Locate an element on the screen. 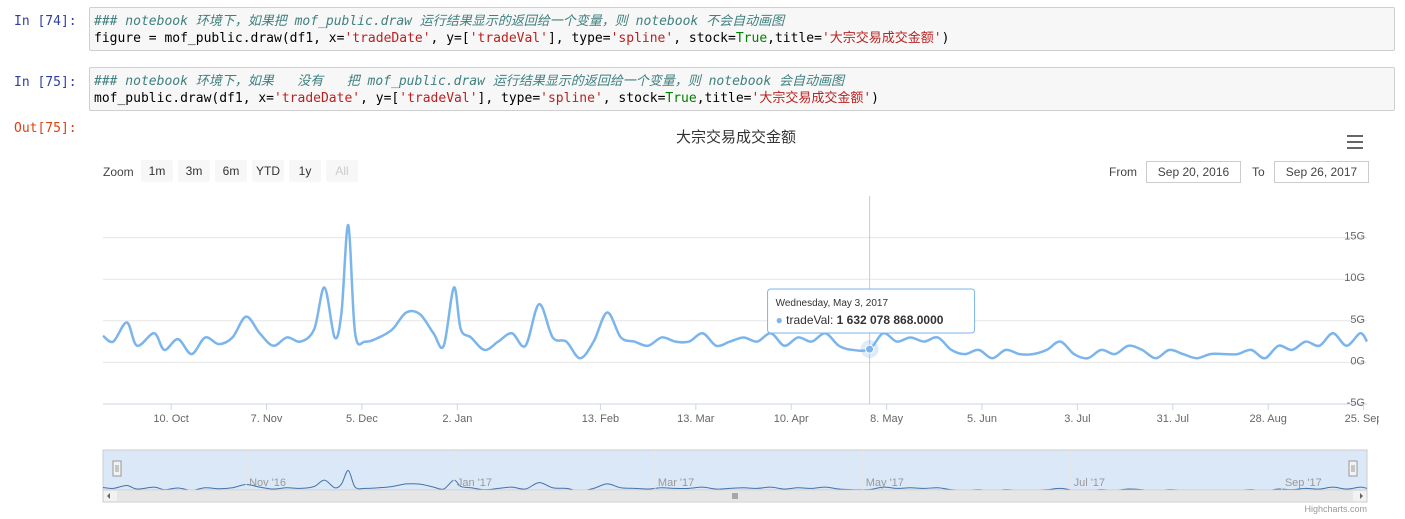  x-tick-label: 13. Mar is located at coordinates (696, 419).